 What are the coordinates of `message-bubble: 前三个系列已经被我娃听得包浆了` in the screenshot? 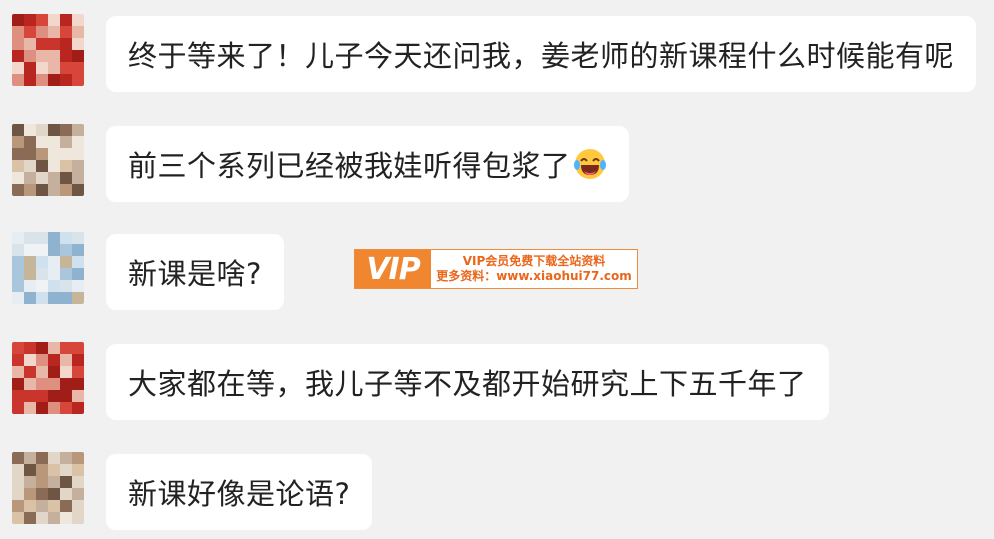 It's located at (367, 164).